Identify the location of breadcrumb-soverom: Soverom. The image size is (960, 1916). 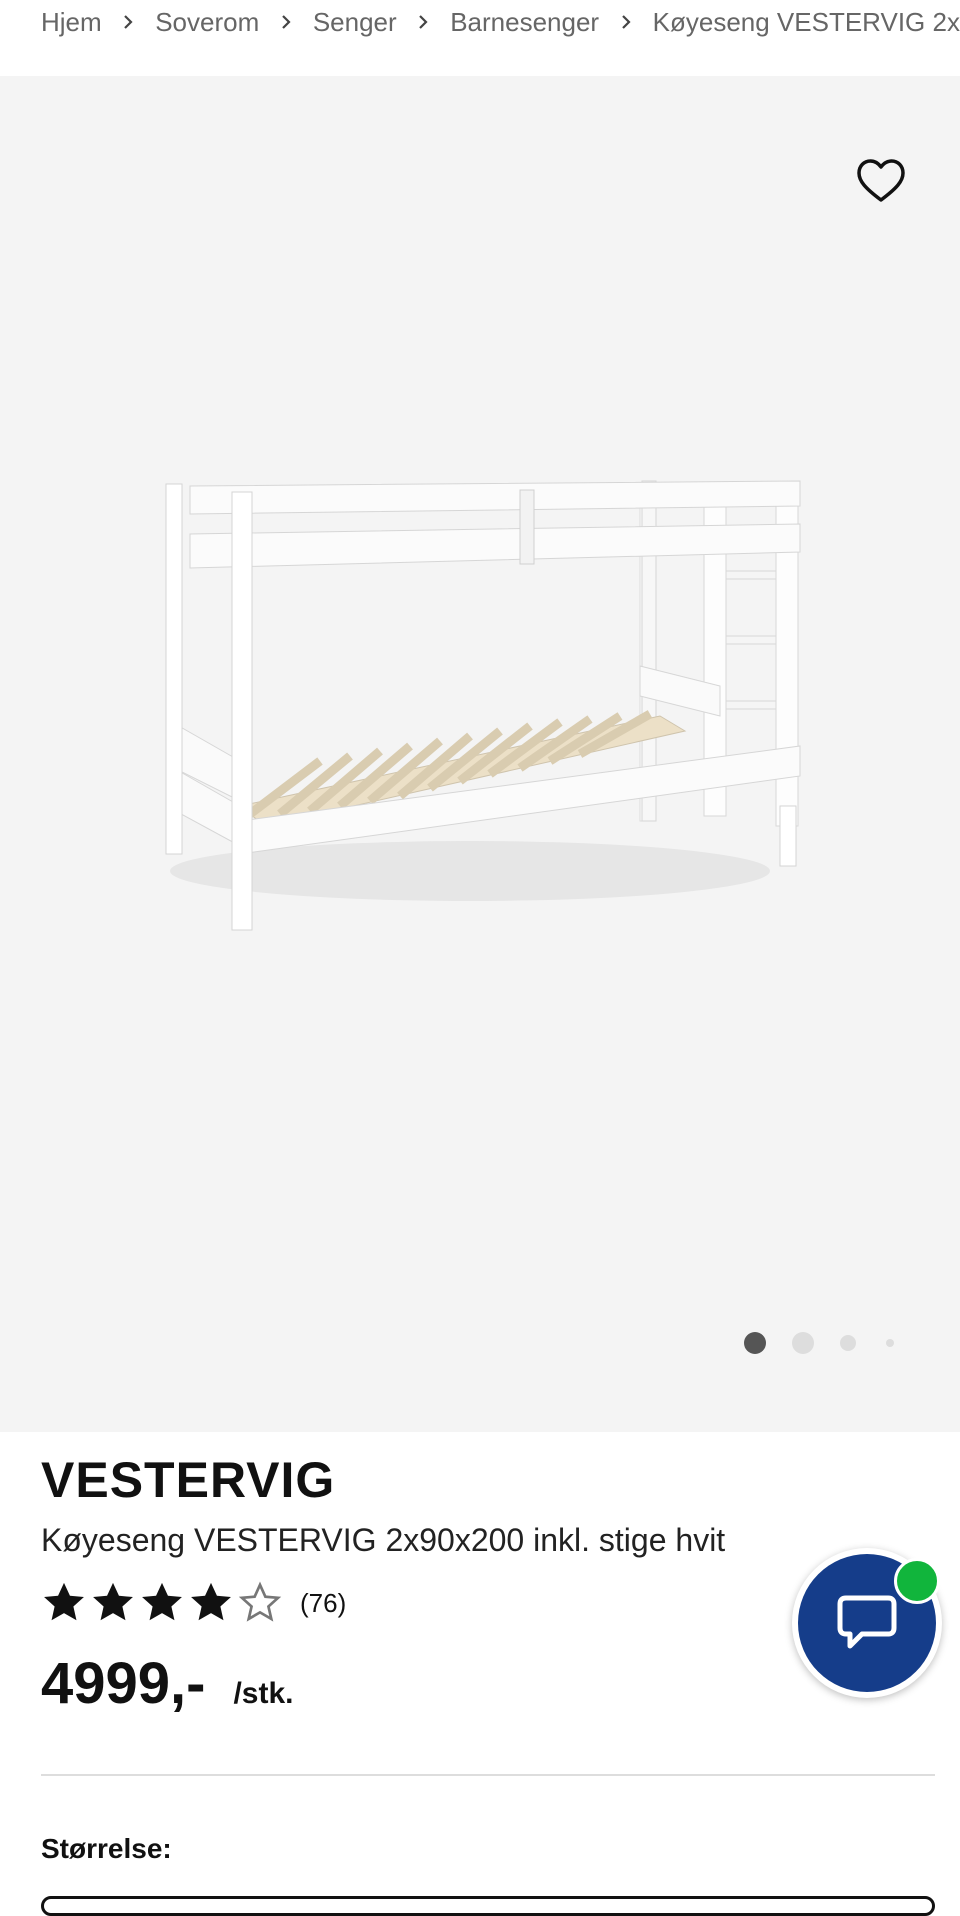
(207, 22).